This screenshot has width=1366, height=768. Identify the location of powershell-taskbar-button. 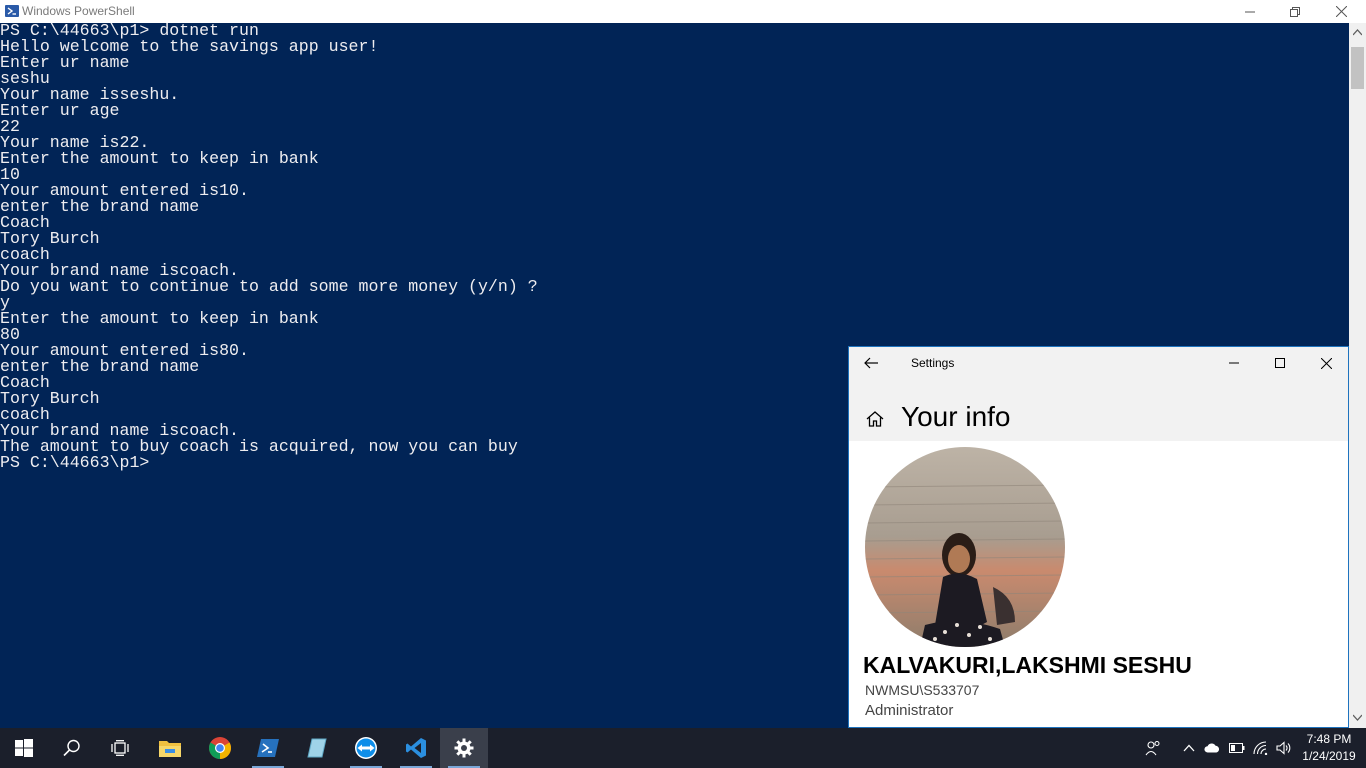
(268, 748).